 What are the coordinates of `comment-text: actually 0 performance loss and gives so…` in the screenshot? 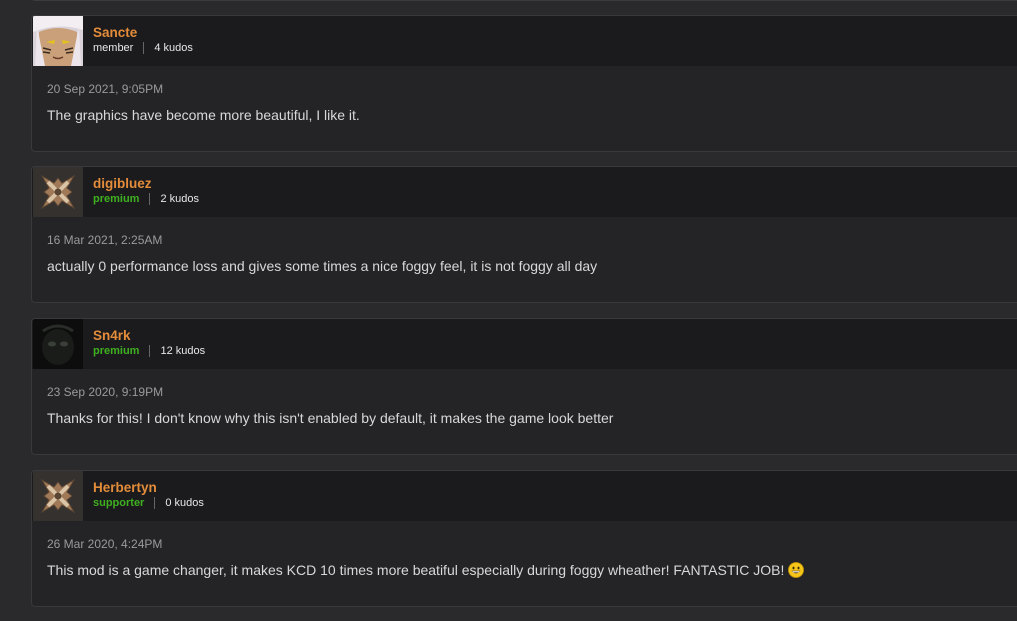 It's located at (322, 266).